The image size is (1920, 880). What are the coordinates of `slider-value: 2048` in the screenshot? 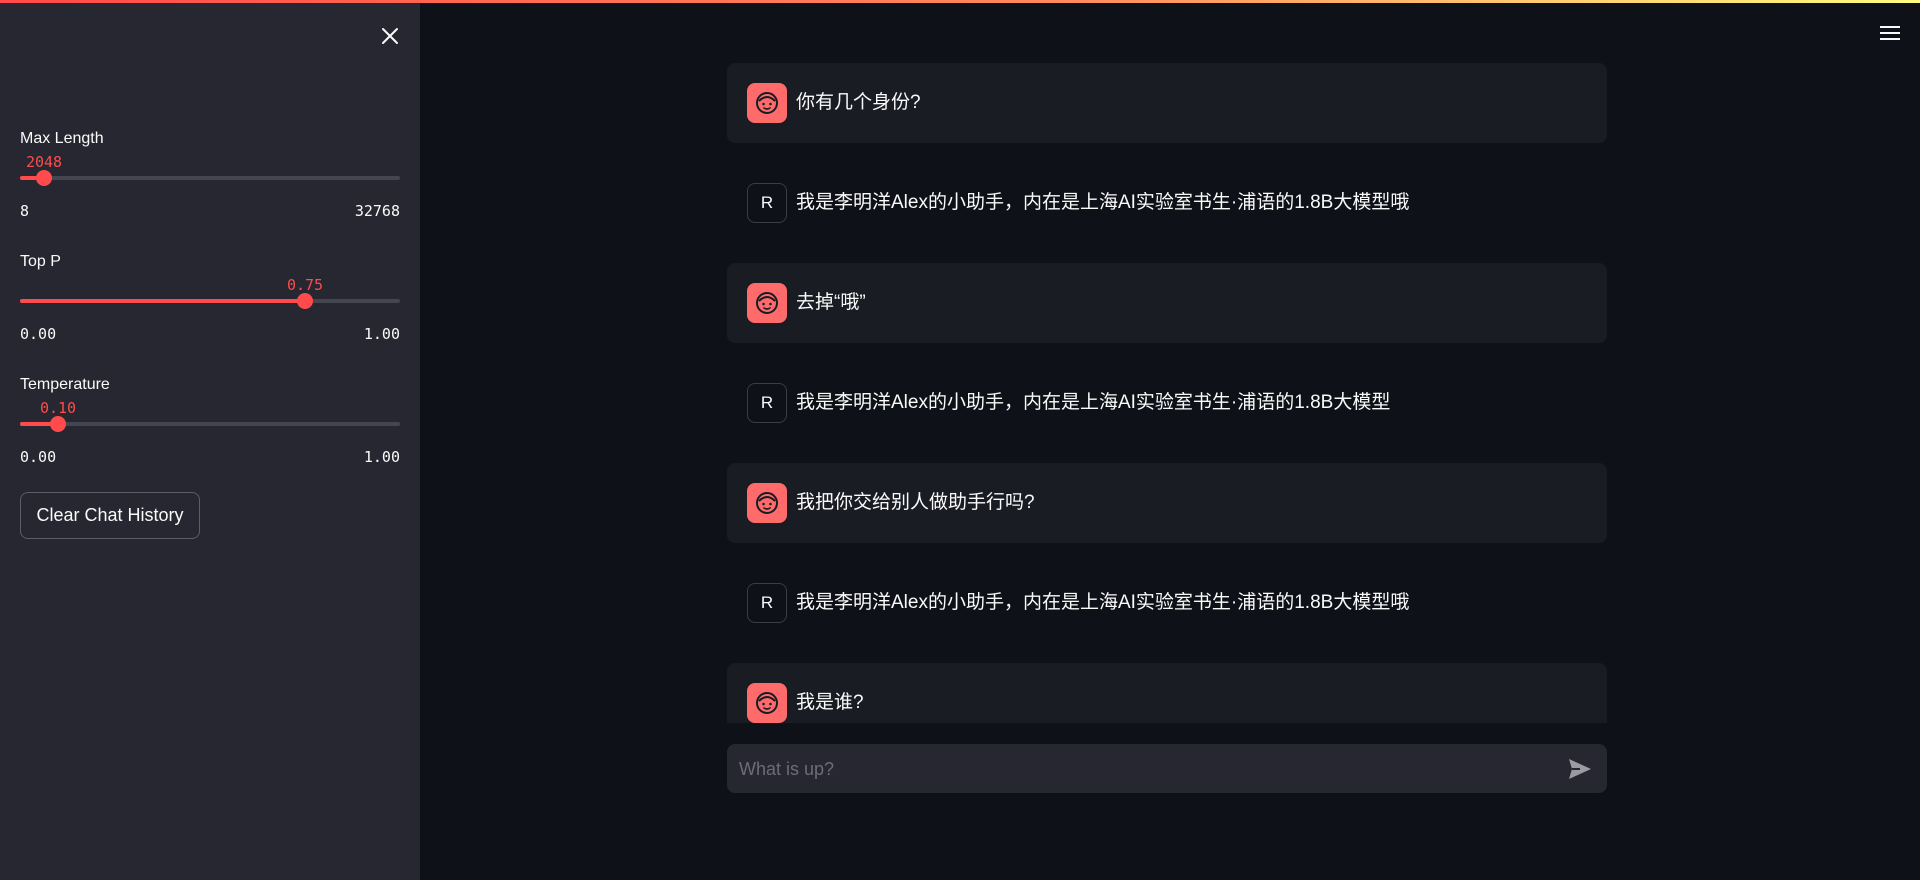 It's located at (44, 162).